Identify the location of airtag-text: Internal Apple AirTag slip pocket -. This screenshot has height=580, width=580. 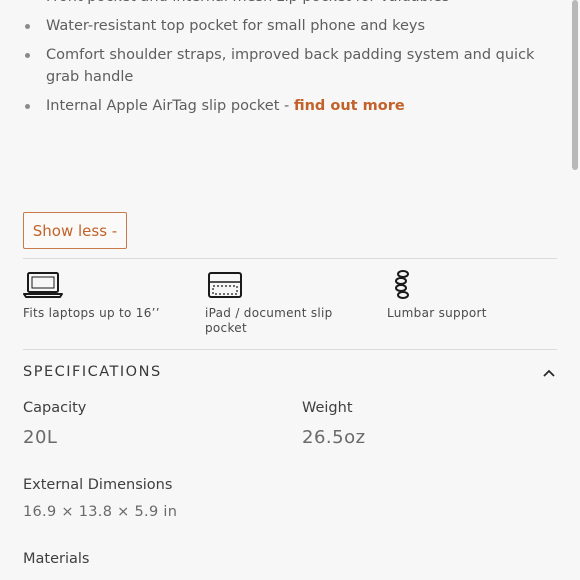
(170, 106).